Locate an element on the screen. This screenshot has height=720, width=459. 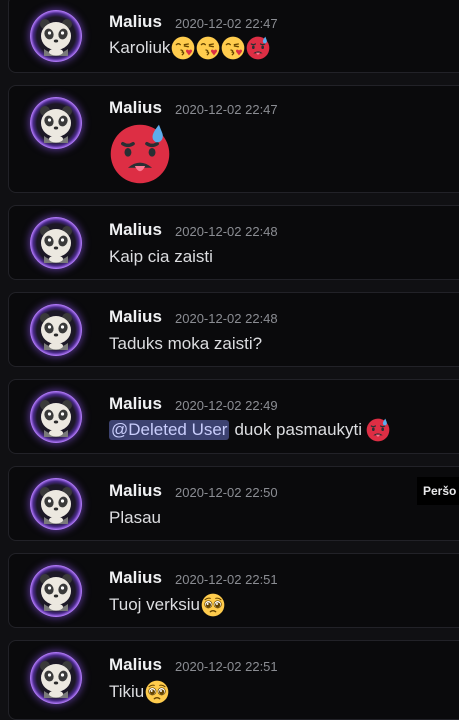
message-text: Tuoj verksiu is located at coordinates (155, 604).